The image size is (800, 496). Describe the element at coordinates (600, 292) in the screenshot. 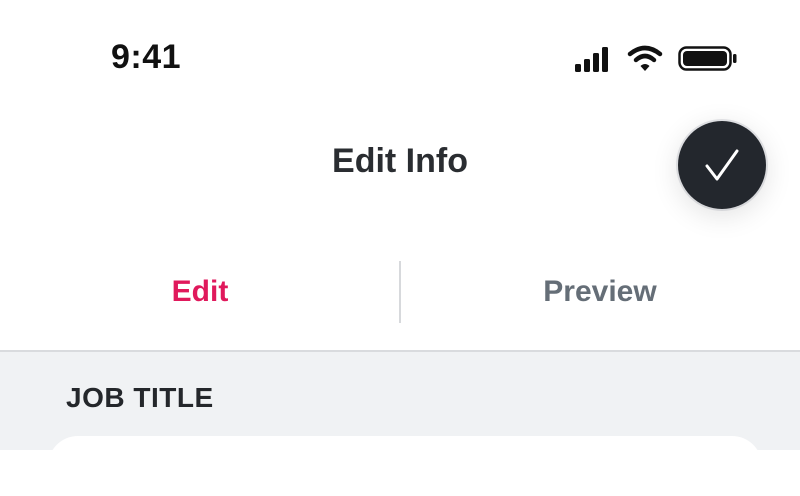

I see `tab-preview: Preview` at that location.